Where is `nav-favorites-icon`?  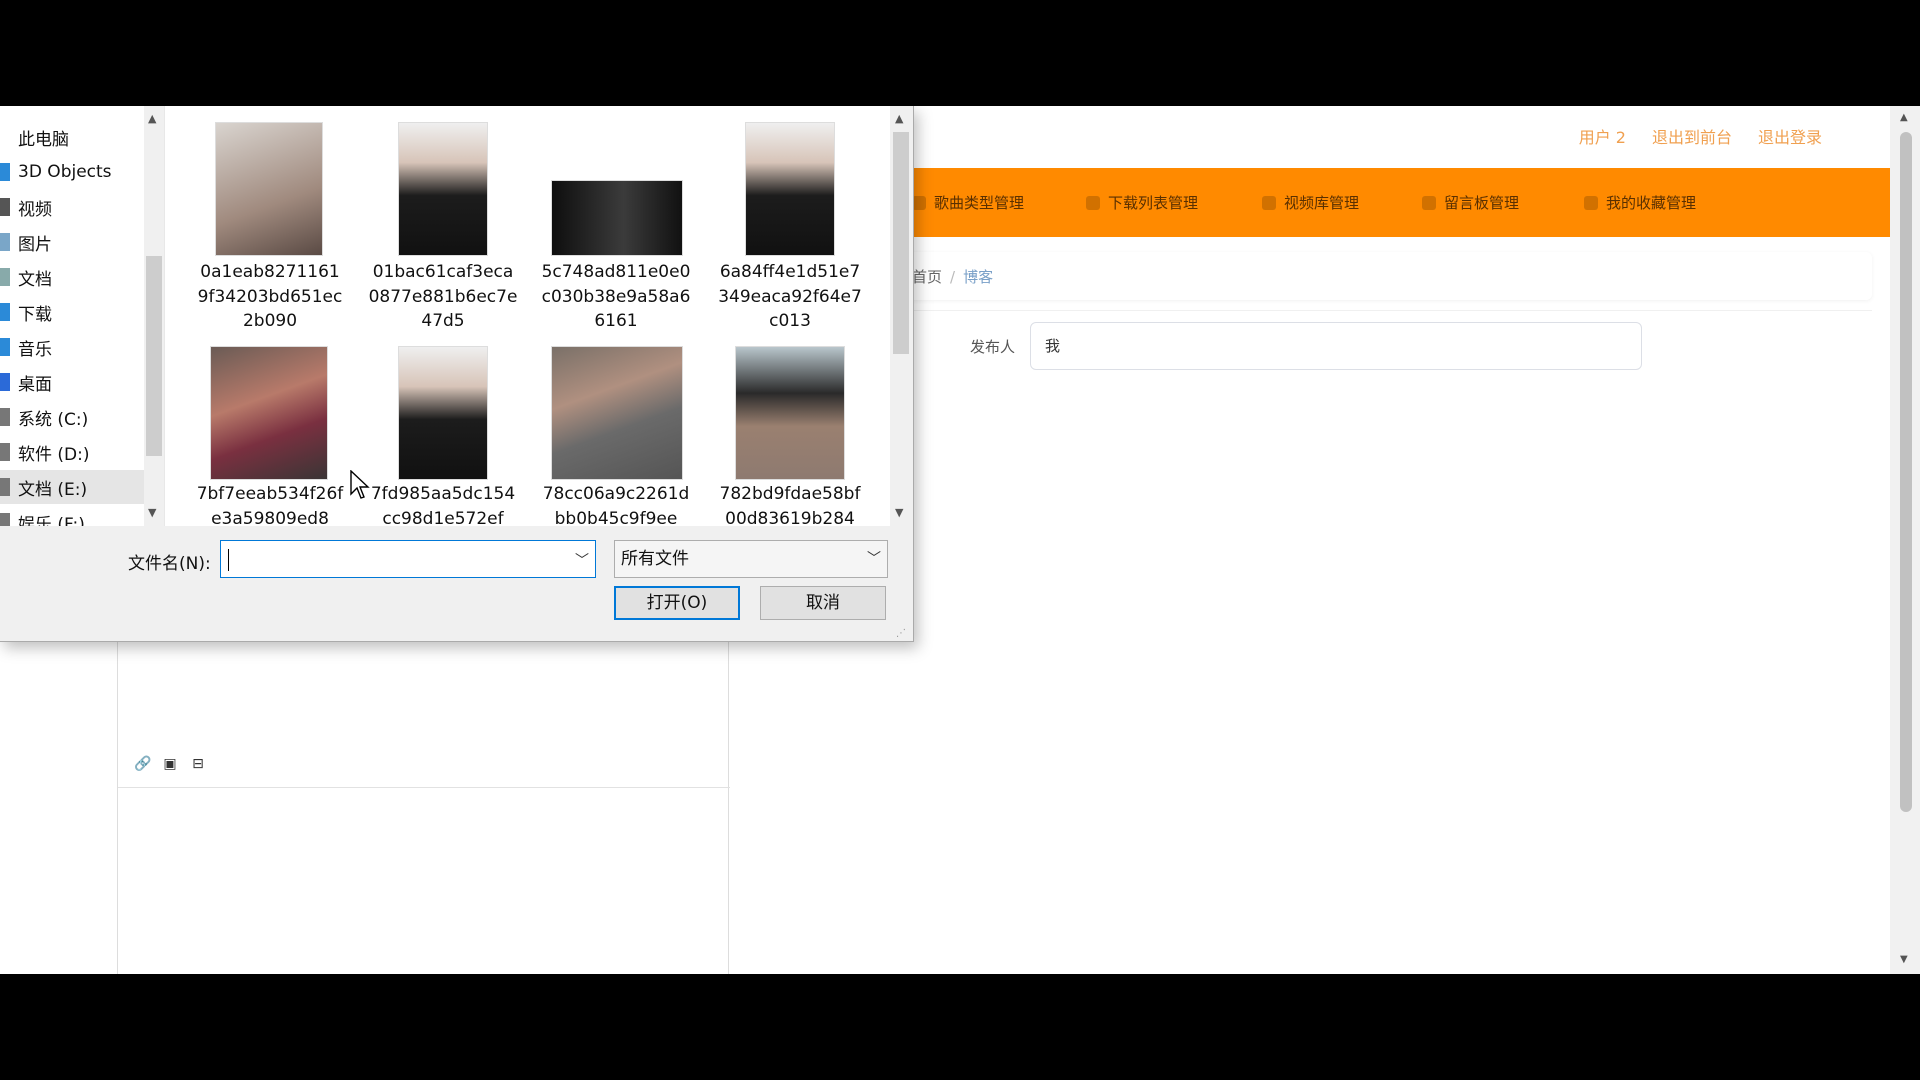 nav-favorites-icon is located at coordinates (1591, 202).